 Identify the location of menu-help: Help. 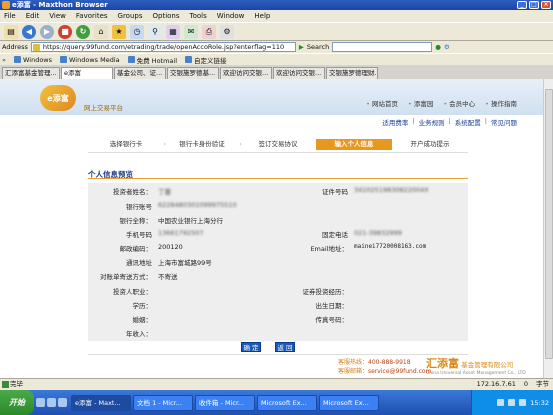
(262, 16).